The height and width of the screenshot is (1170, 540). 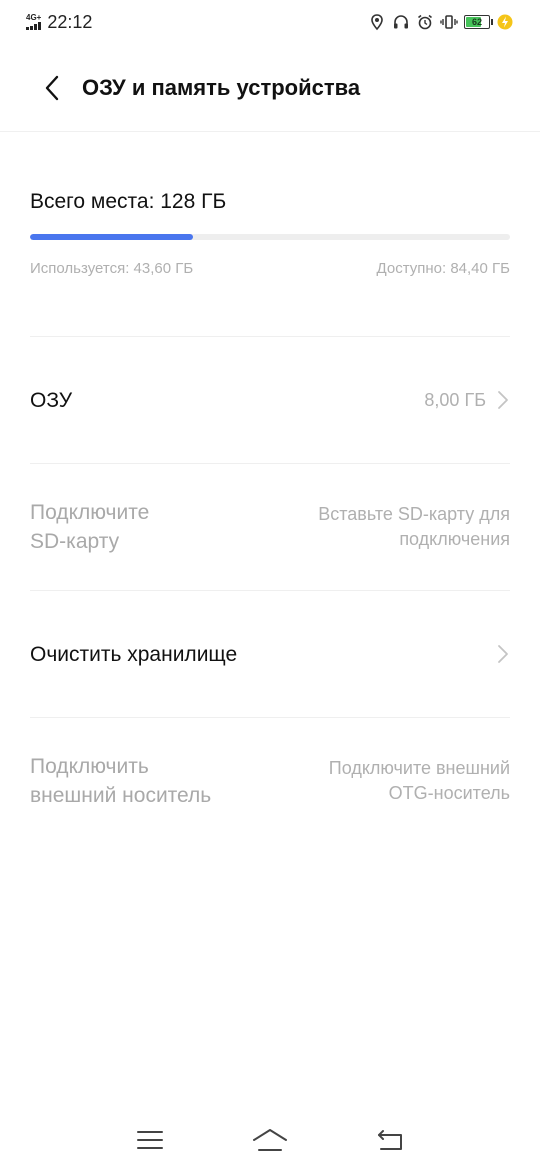 I want to click on header: ОЗУ и память устройства, so click(x=270, y=88).